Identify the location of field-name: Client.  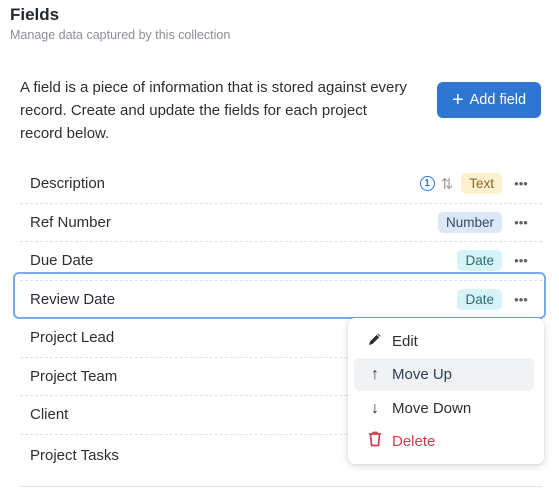
(49, 415).